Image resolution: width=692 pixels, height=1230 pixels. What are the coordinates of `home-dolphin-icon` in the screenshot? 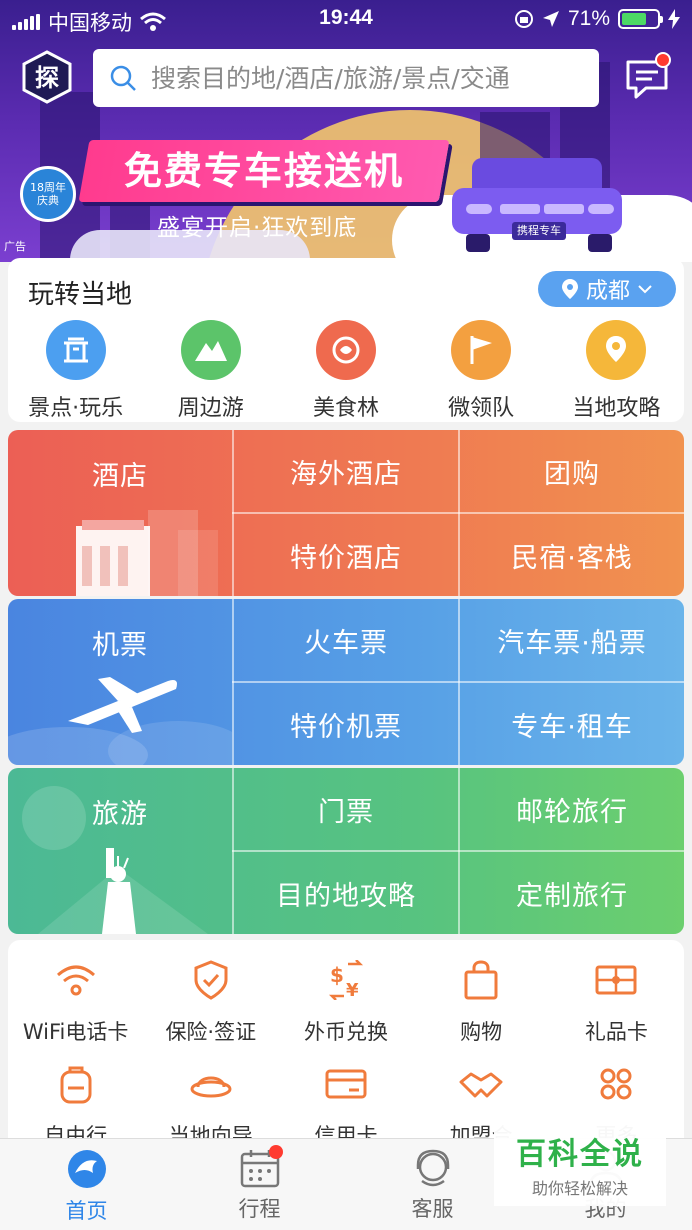 It's located at (86, 1169).